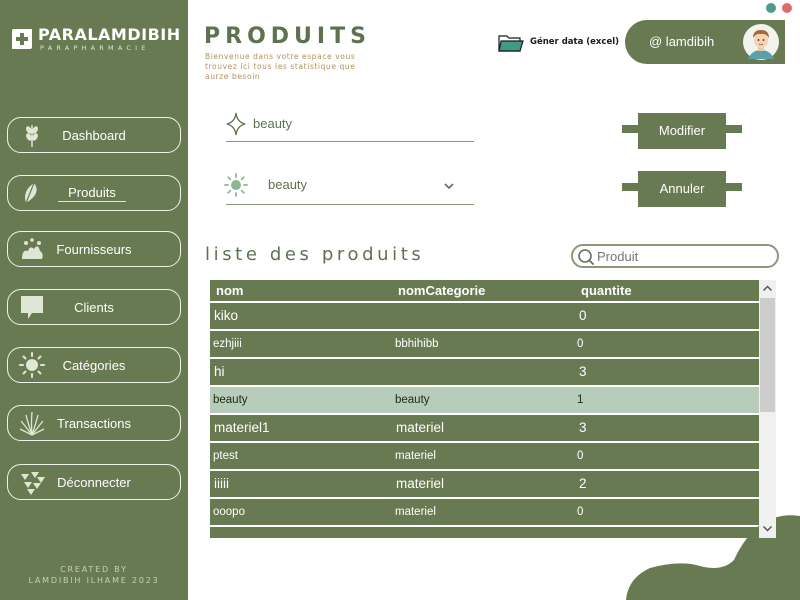 This screenshot has height=600, width=800. What do you see at coordinates (349, 187) in the screenshot?
I see `category-select: beauty` at bounding box center [349, 187].